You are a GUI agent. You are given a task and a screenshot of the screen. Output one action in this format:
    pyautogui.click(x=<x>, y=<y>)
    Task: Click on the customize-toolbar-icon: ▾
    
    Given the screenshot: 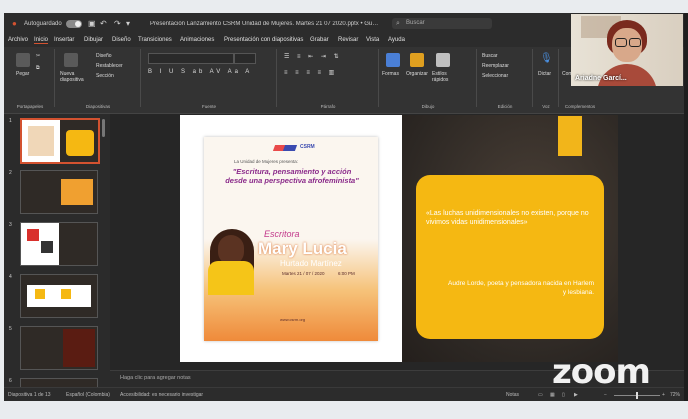 What is the action you would take?
    pyautogui.click(x=128, y=23)
    